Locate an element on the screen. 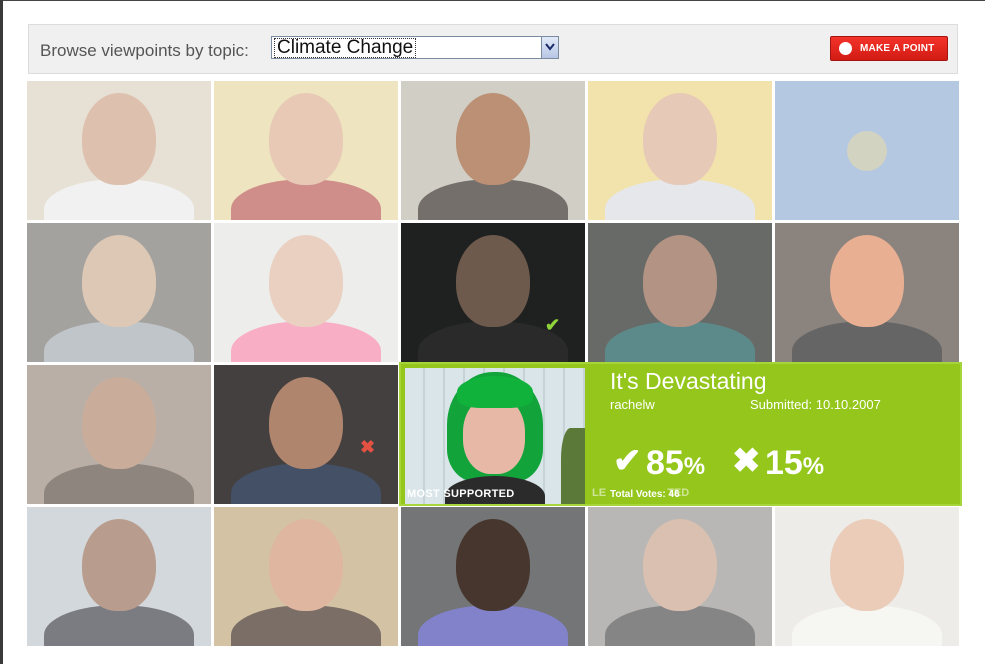 This screenshot has width=985, height=664. featured-thumbnail: MOST SUPPORTED is located at coordinates (495, 436).